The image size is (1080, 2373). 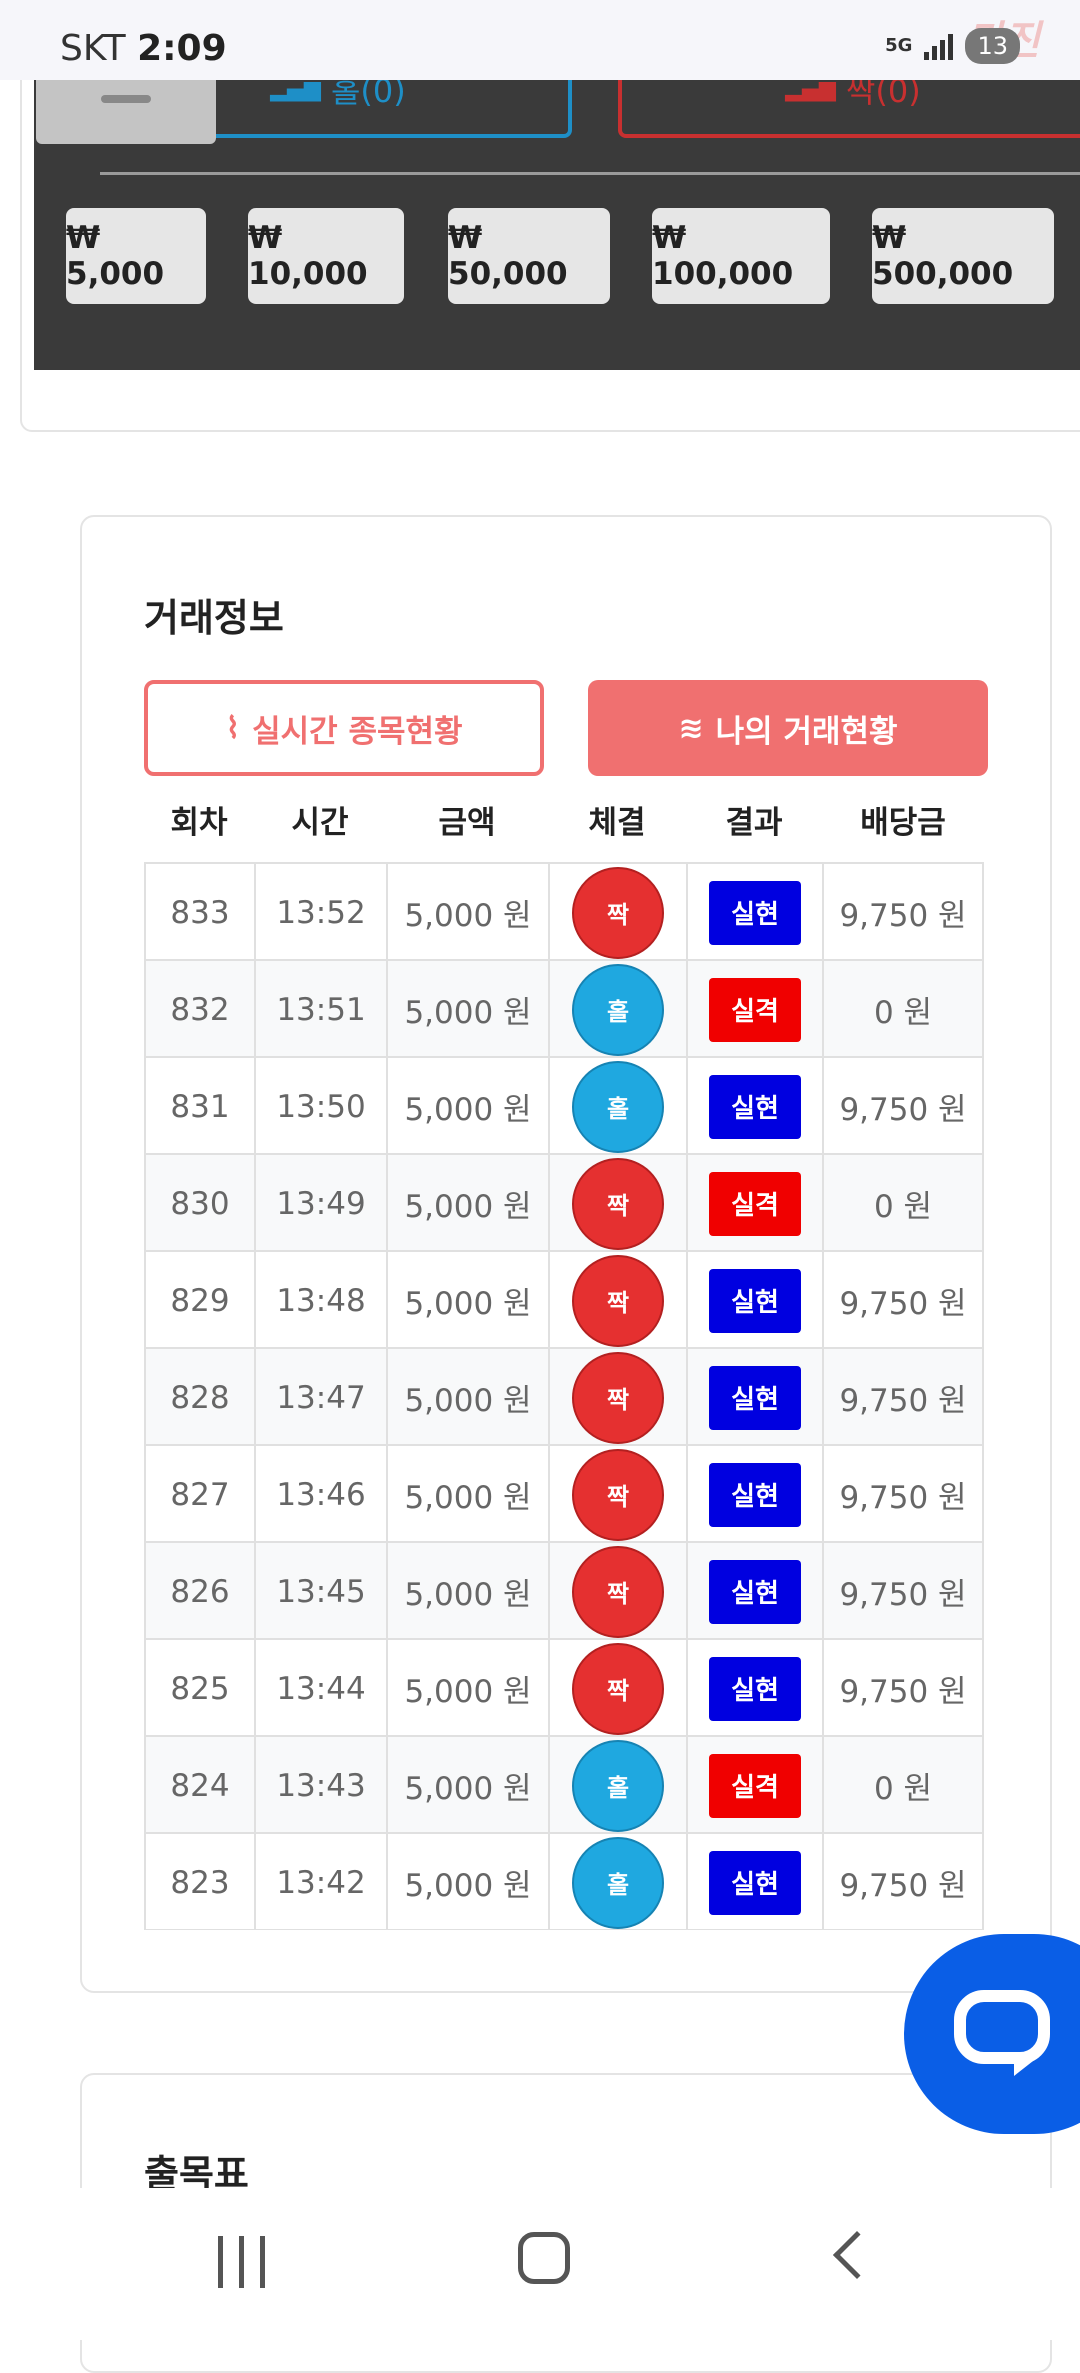 I want to click on amount-button-5000: ₩ 5,000, so click(x=136, y=256).